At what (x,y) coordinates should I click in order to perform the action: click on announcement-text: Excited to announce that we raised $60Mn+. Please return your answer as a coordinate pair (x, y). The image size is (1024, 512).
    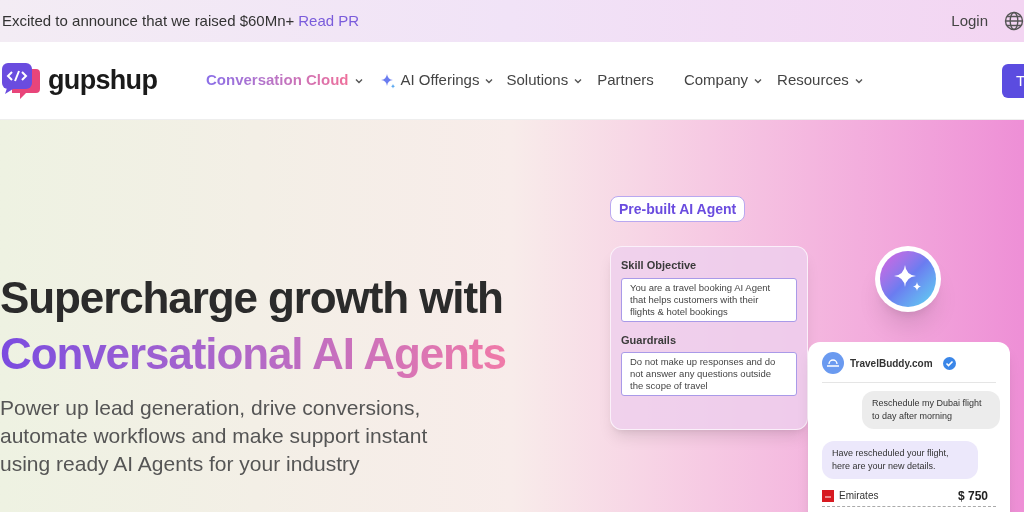
    Looking at the image, I should click on (148, 20).